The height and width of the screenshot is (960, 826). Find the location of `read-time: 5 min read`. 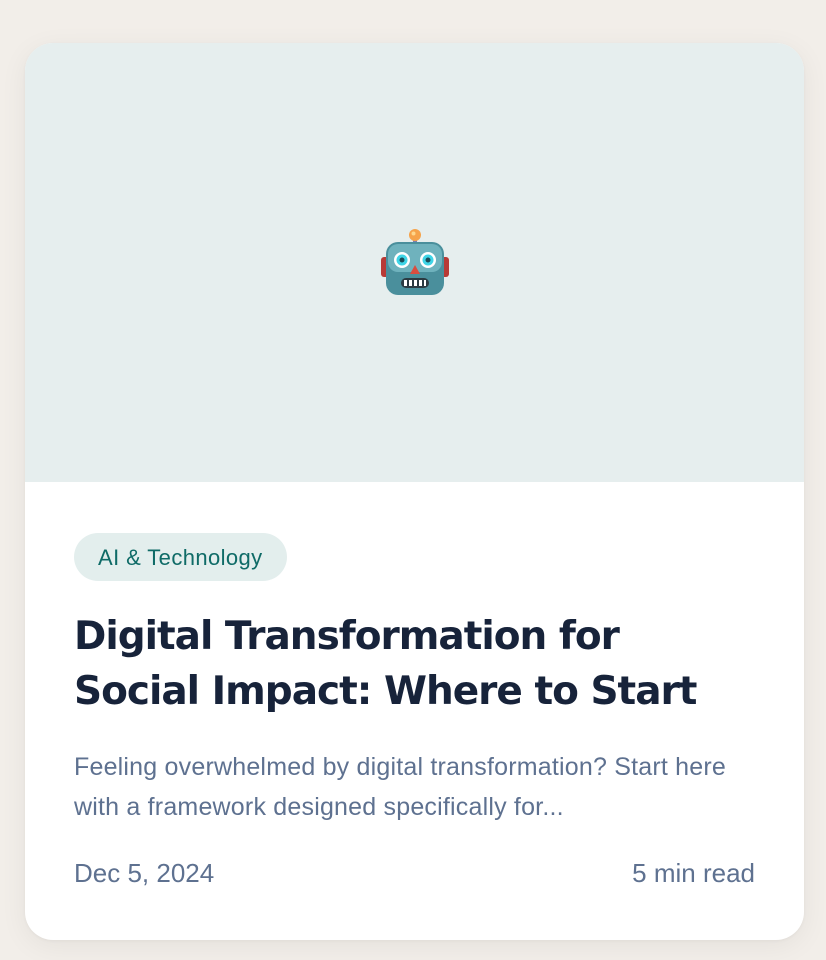

read-time: 5 min read is located at coordinates (693, 873).